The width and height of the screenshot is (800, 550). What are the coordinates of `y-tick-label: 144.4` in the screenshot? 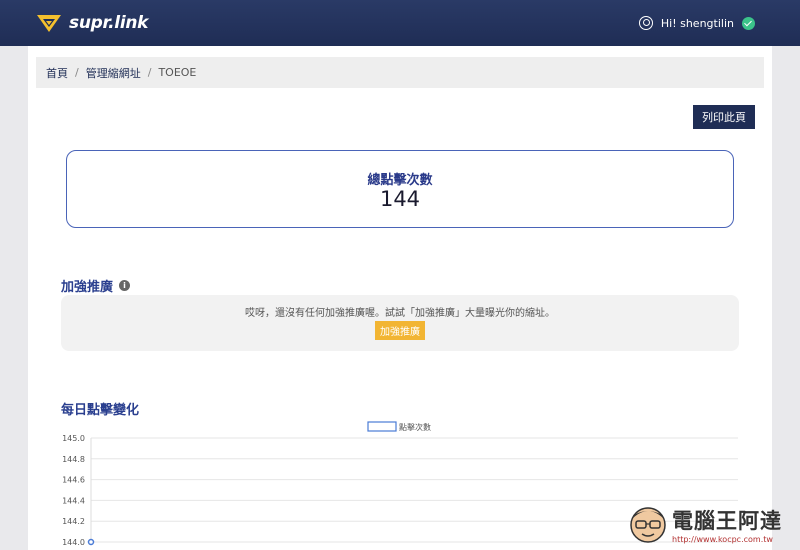 It's located at (73, 500).